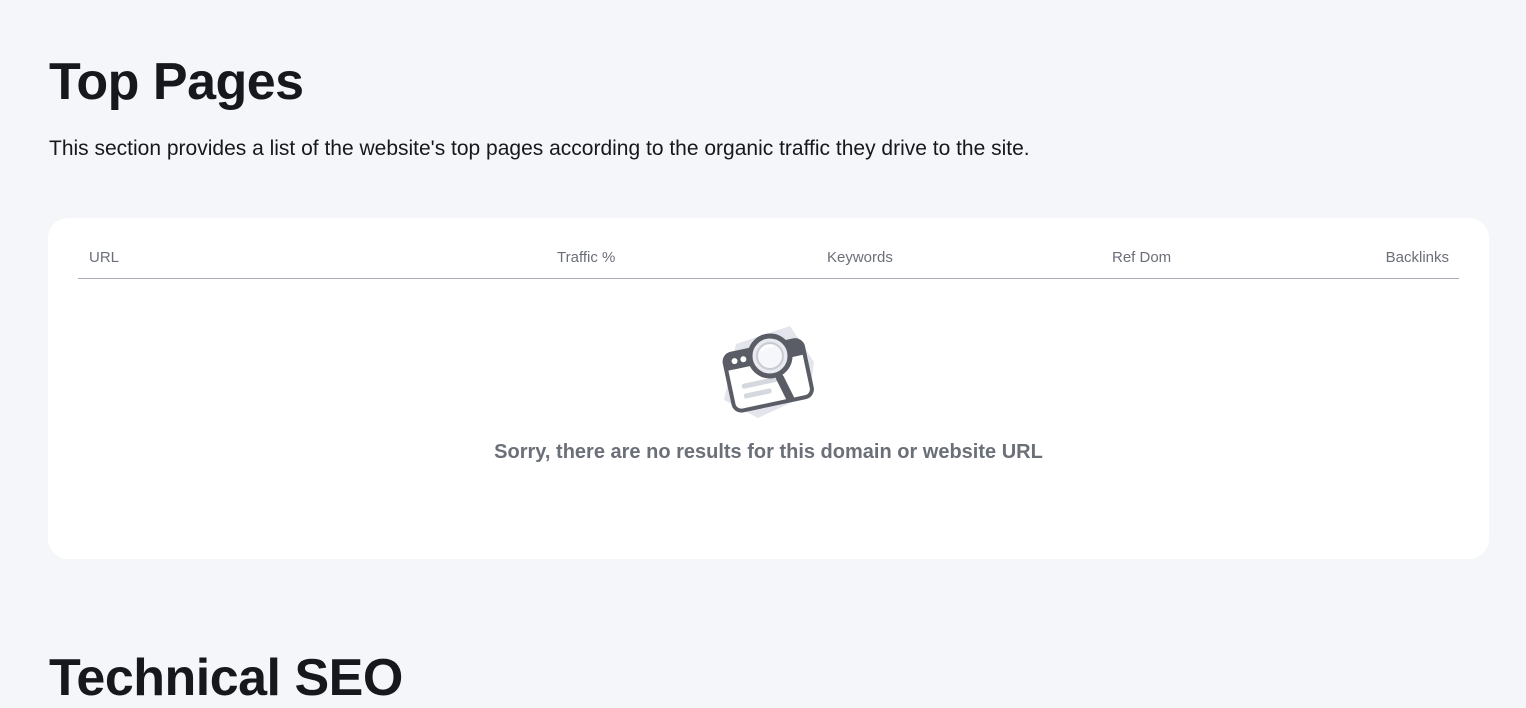 Image resolution: width=1526 pixels, height=708 pixels. Describe the element at coordinates (860, 257) in the screenshot. I see `column-header-keywords: Keywords` at that location.